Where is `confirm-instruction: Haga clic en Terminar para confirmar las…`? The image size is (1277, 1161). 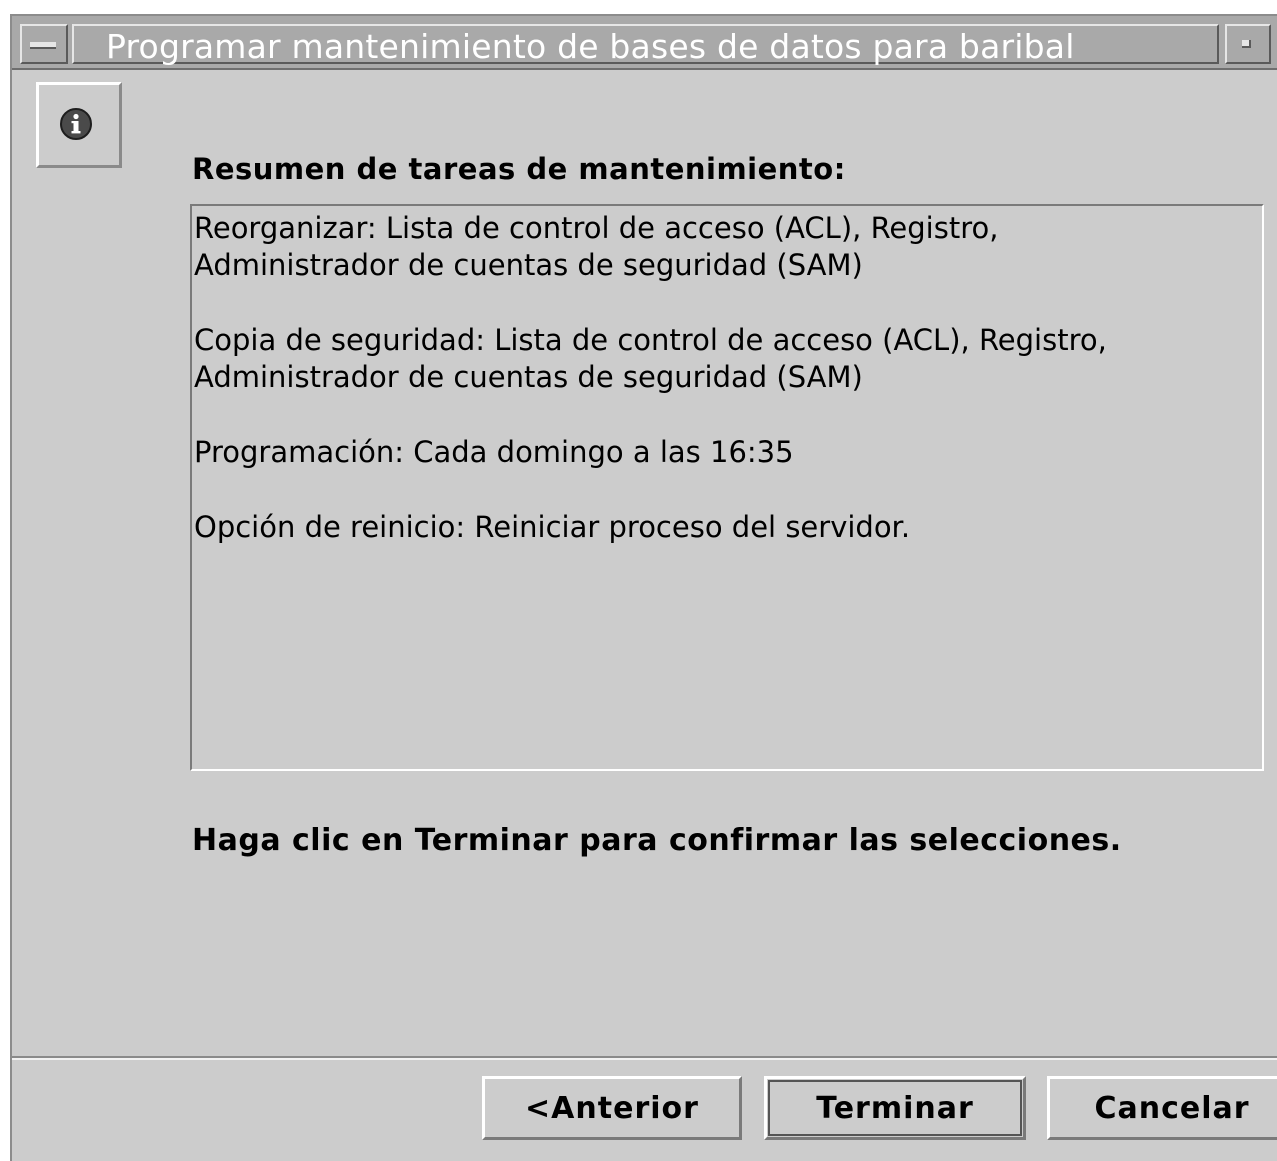
confirm-instruction: Haga clic en Terminar para confirmar las… is located at coordinates (657, 840).